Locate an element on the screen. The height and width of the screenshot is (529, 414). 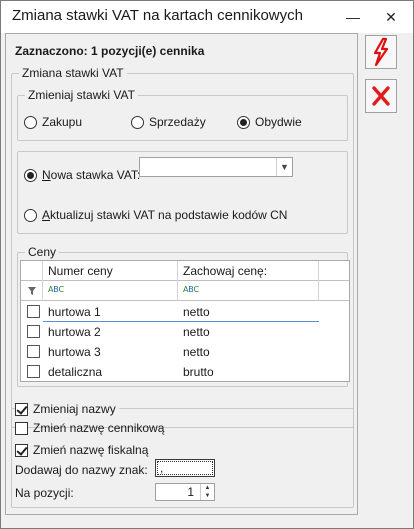
radio-sales: Sprzedaży is located at coordinates (168, 122).